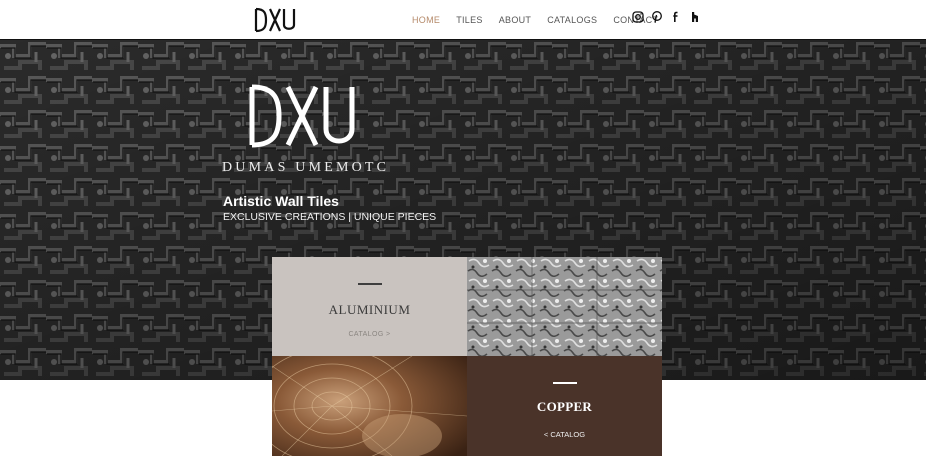 This screenshot has width=926, height=460. What do you see at coordinates (657, 17) in the screenshot?
I see `pinterest-icon` at bounding box center [657, 17].